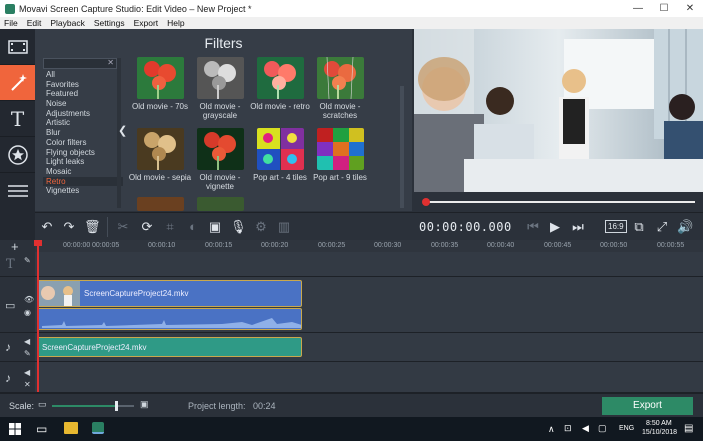  Describe the element at coordinates (659, 423) in the screenshot. I see `clock-time: 8:50 AM` at that location.